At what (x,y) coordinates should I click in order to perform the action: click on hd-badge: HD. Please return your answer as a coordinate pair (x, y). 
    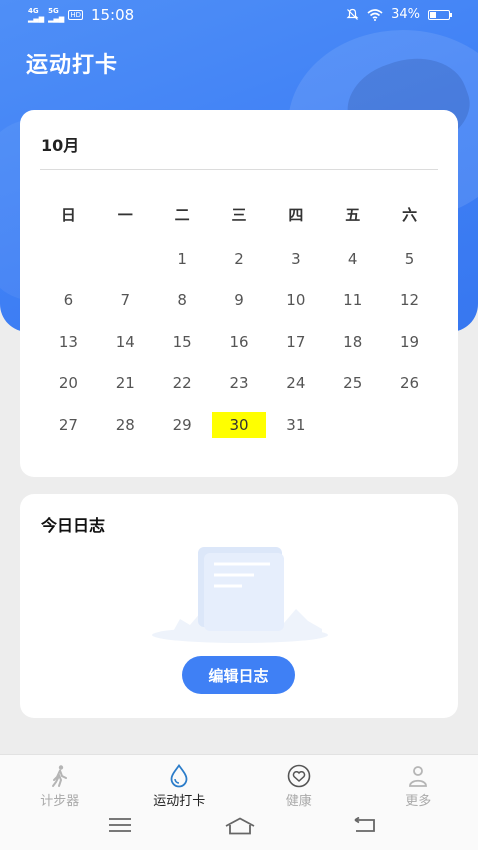
    Looking at the image, I should click on (75, 15).